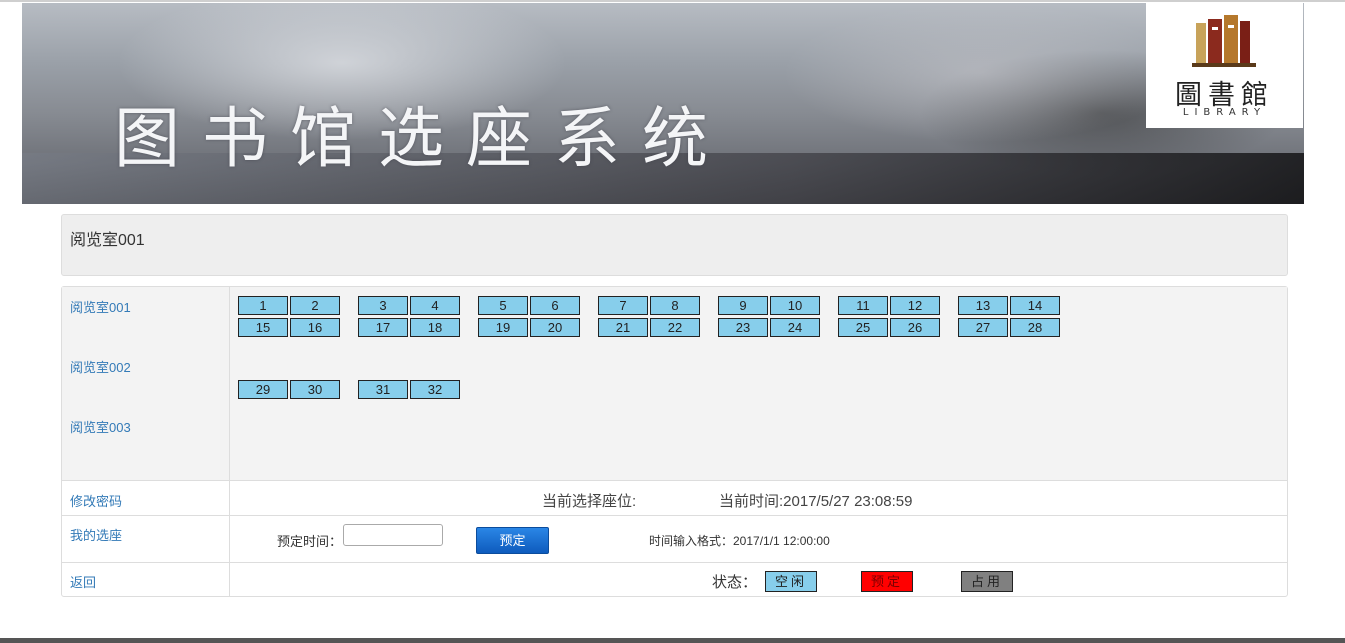 The image size is (1345, 643). What do you see at coordinates (672, 1) in the screenshot?
I see `top-border` at bounding box center [672, 1].